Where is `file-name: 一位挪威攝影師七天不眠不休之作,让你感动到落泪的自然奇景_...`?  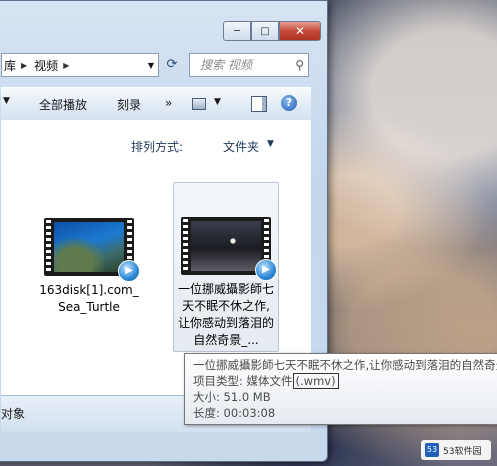 file-name: 一位挪威攝影師七天不眠不休之作,让你感动到落泪的自然奇景_... is located at coordinates (226, 315).